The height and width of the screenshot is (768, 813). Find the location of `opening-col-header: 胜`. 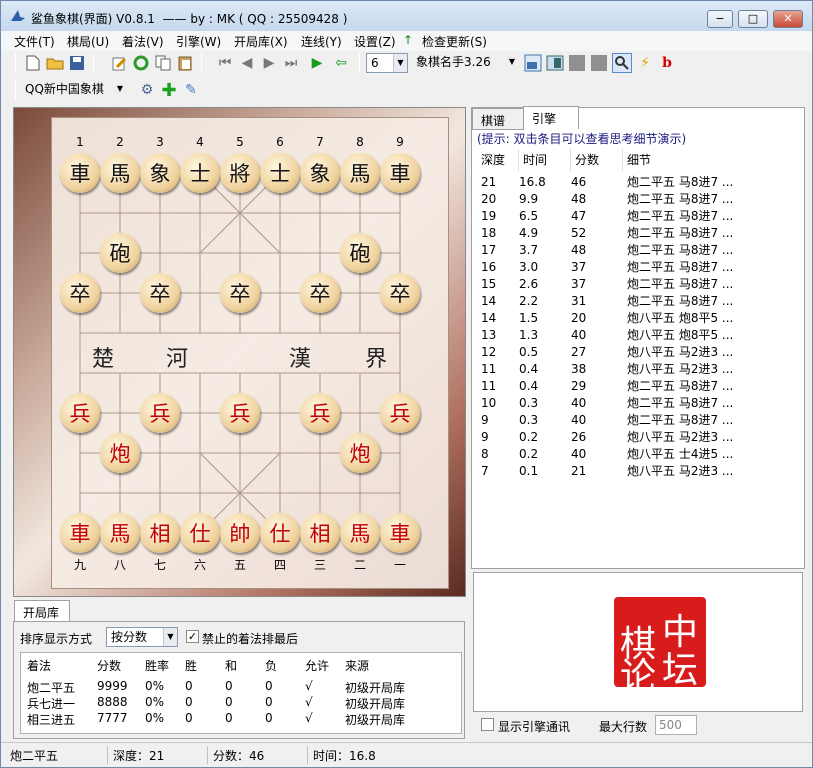

opening-col-header: 胜 is located at coordinates (191, 665).